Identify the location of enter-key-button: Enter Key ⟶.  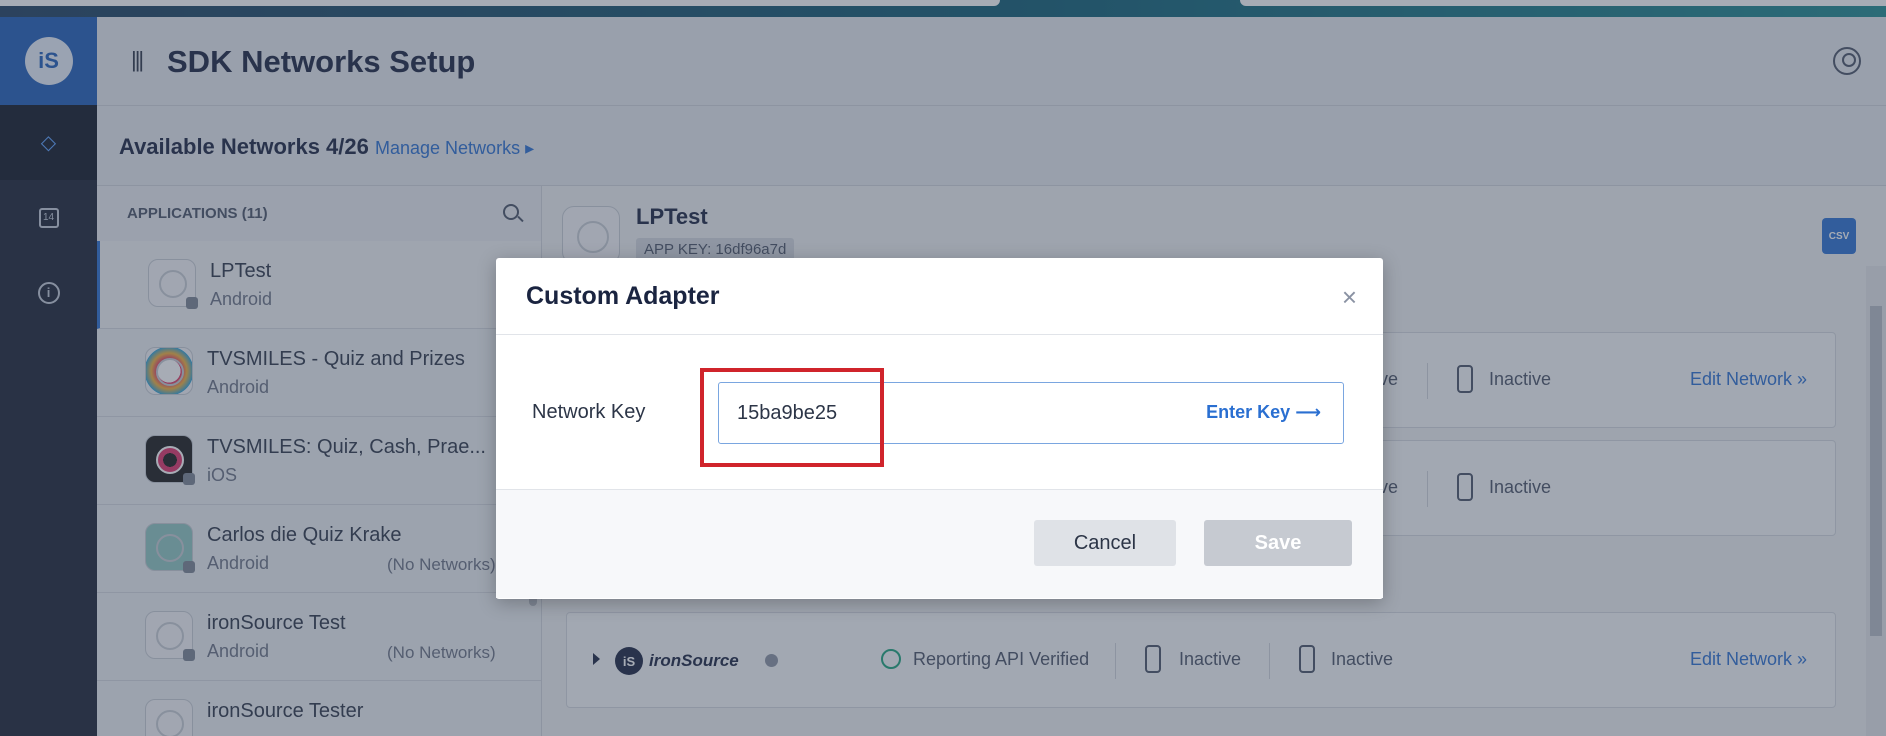
(1263, 412).